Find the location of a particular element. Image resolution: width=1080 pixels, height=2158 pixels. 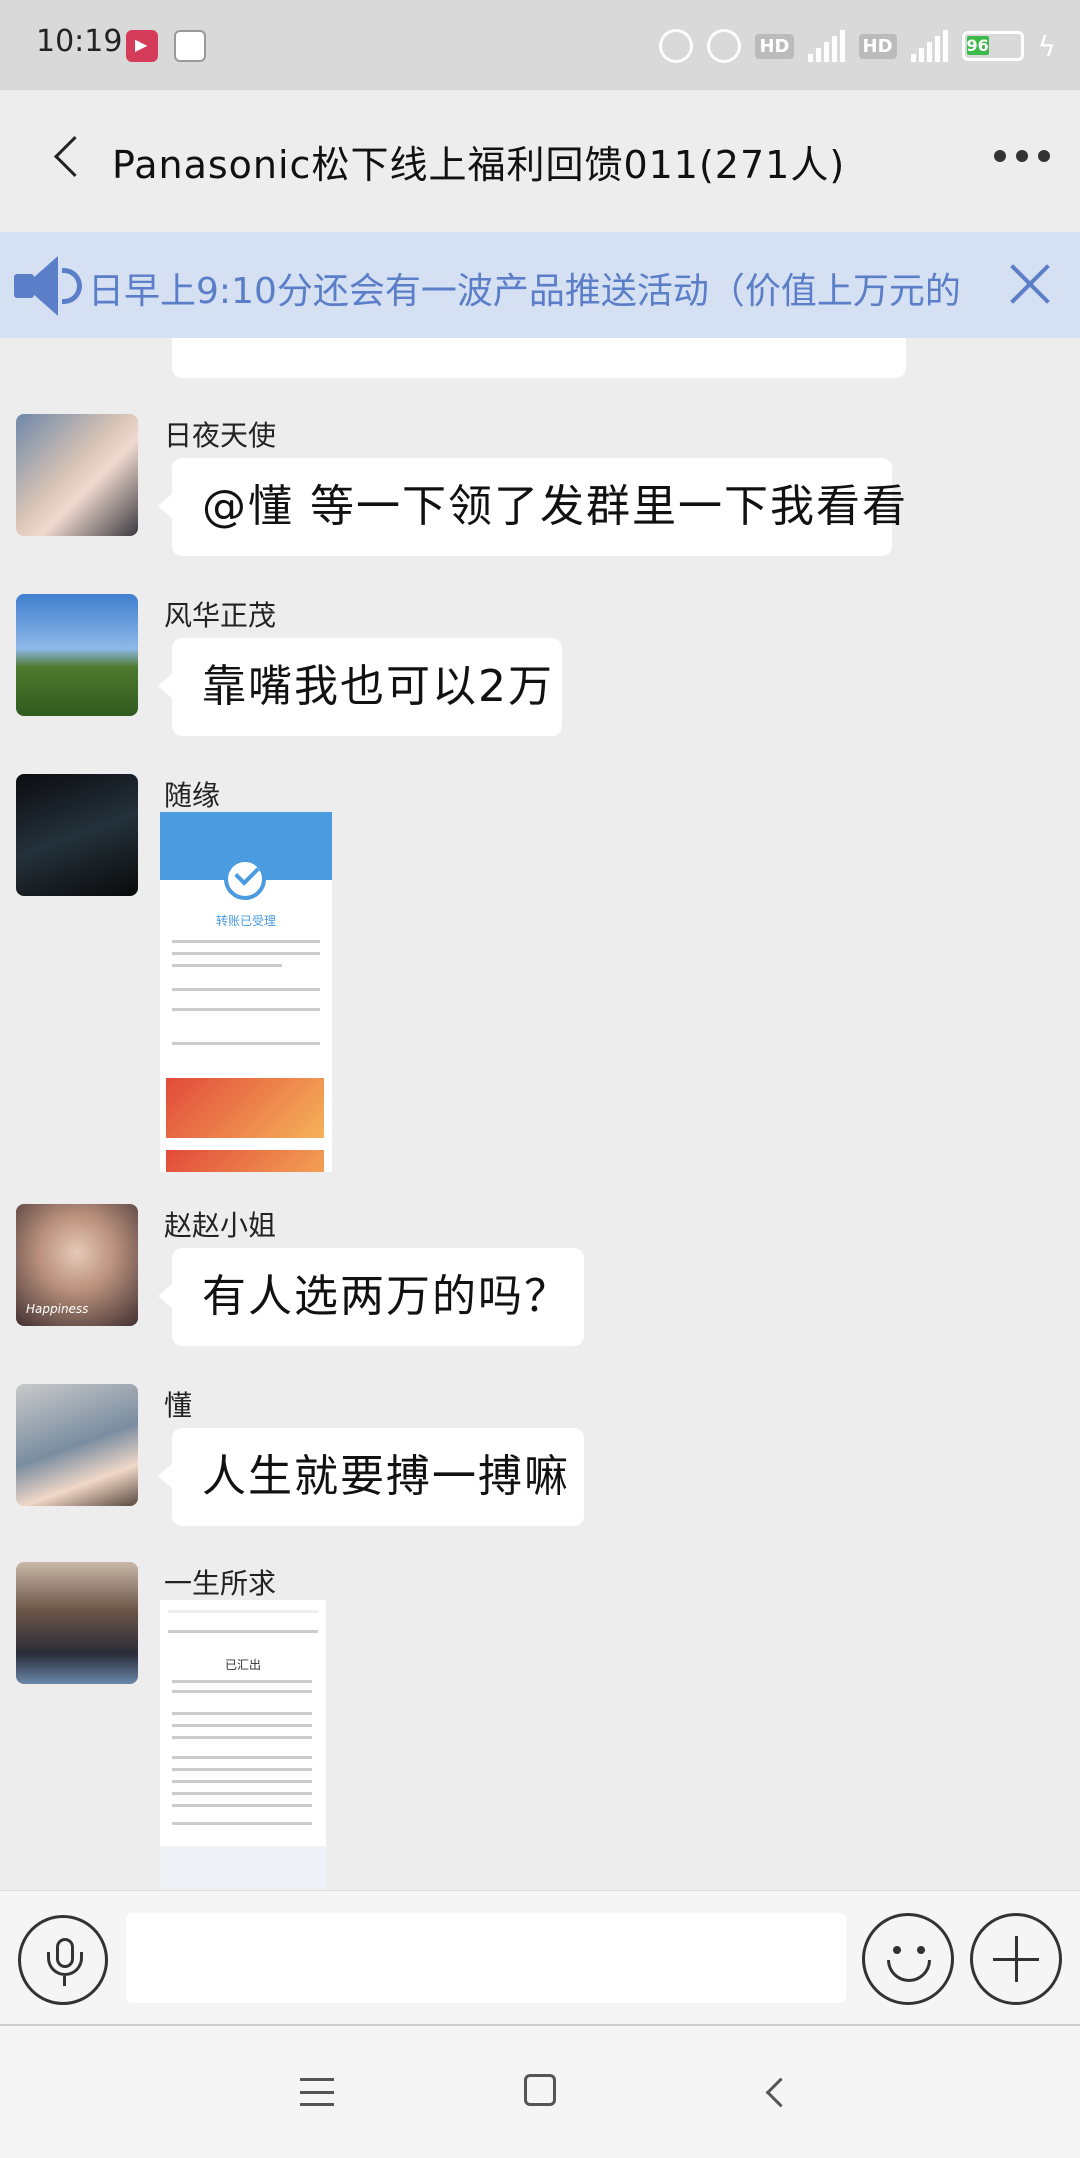

message-input is located at coordinates (486, 1958).